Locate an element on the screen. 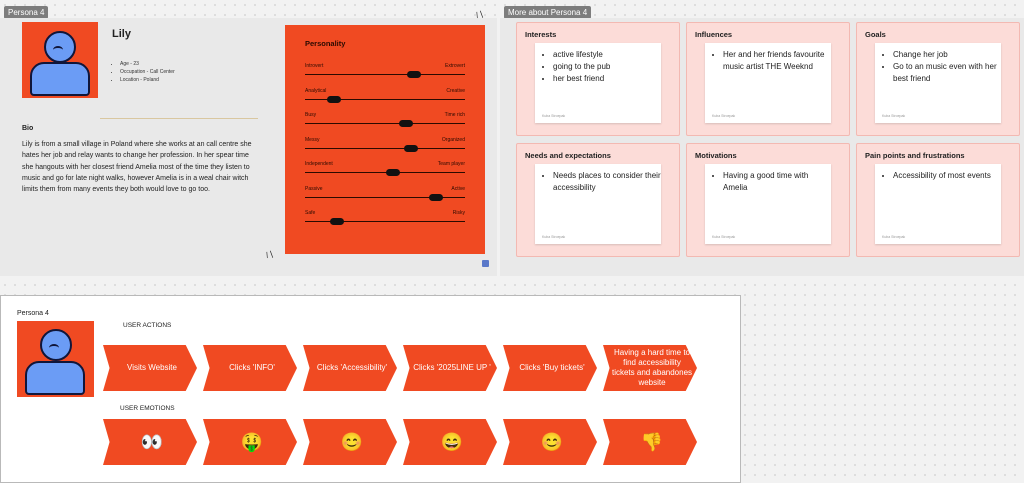 The width and height of the screenshot is (1024, 483). note-list: Having a good time with Amelia is located at coordinates (768, 182).